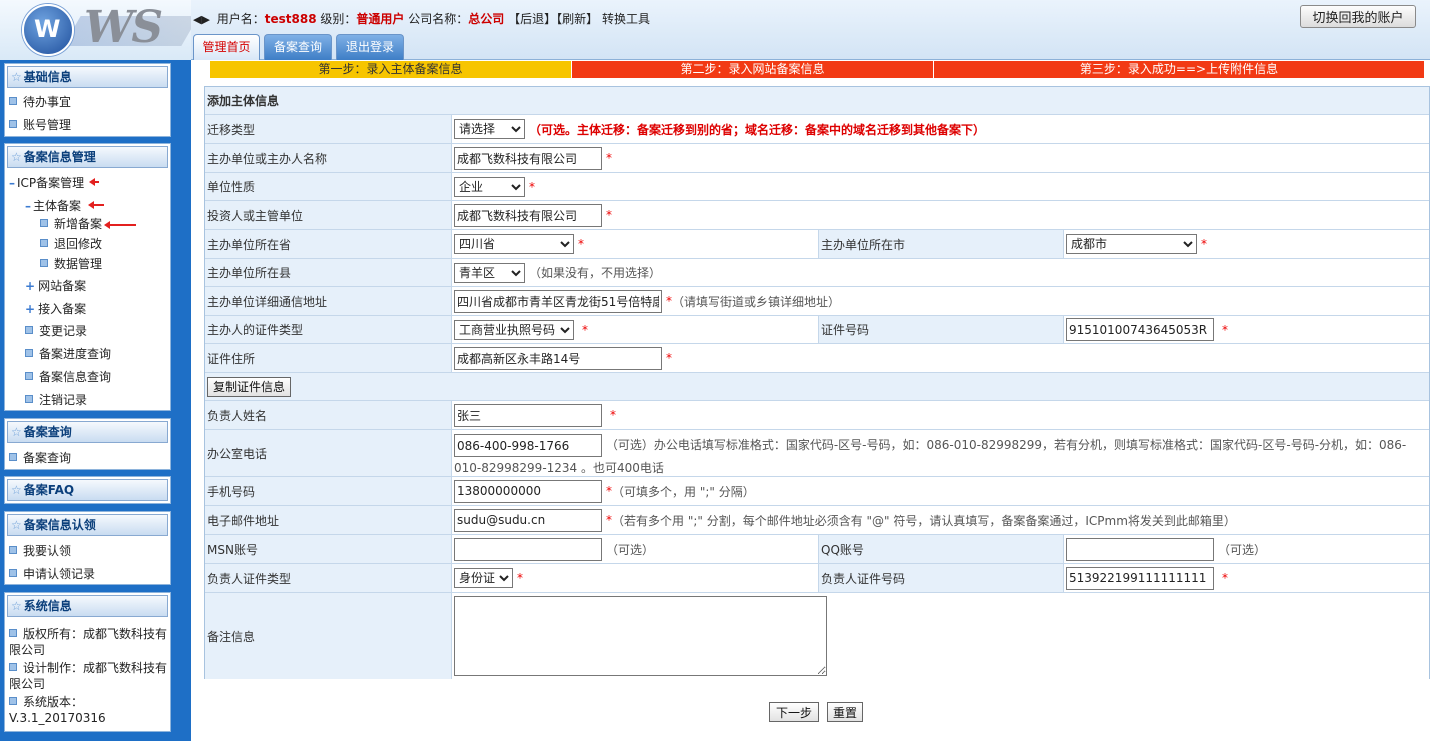 The width and height of the screenshot is (1430, 741). What do you see at coordinates (40, 457) in the screenshot?
I see `sidebar-item-query: 备案查询` at bounding box center [40, 457].